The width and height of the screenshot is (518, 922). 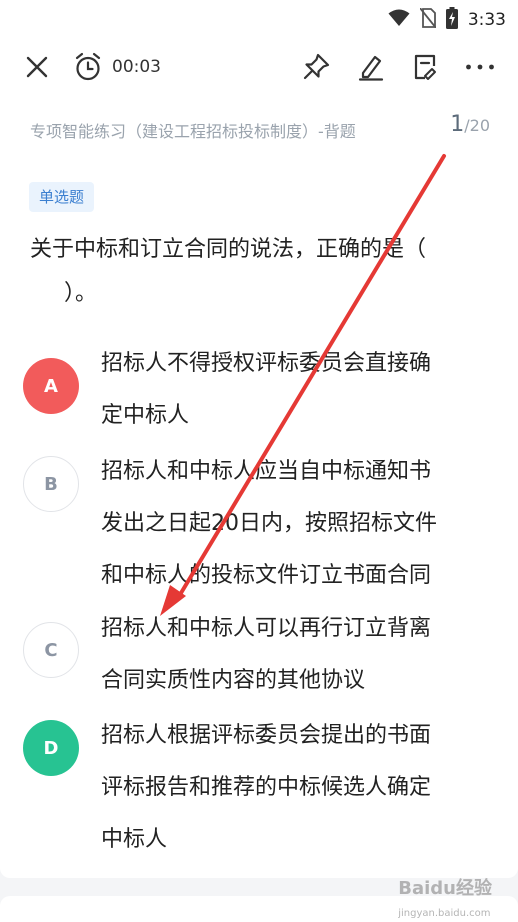 What do you see at coordinates (444, 913) in the screenshot?
I see `watermark-sub: jingyan.baidu.com` at bounding box center [444, 913].